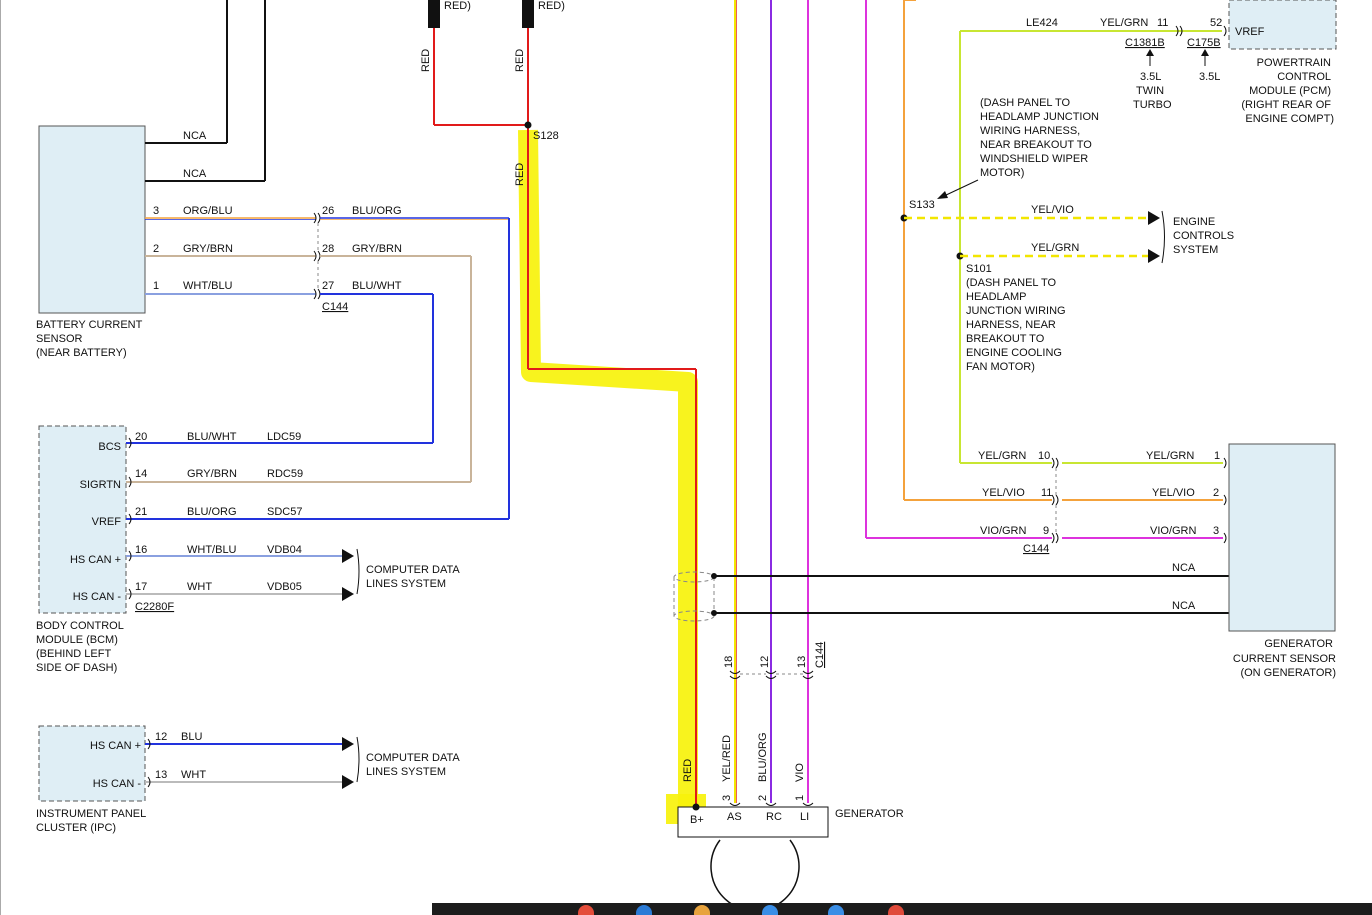 The width and height of the screenshot is (1372, 915). I want to click on pcm-note-3: TURBO, so click(1152, 105).